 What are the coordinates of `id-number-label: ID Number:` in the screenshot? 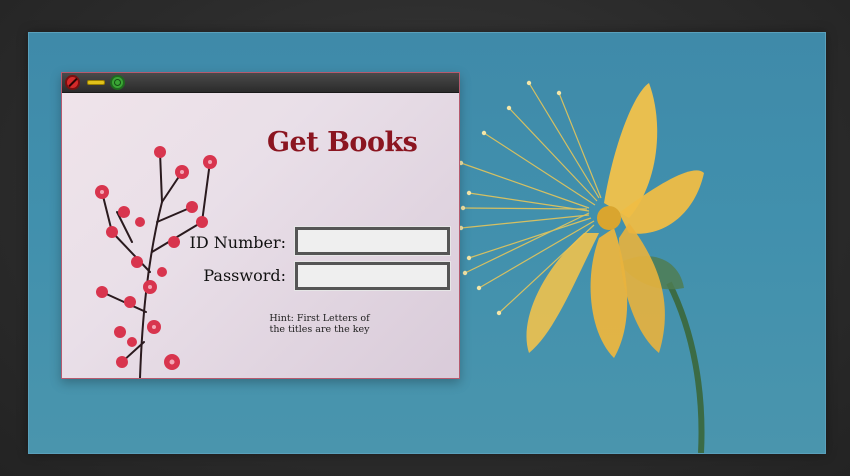 It's located at (237, 242).